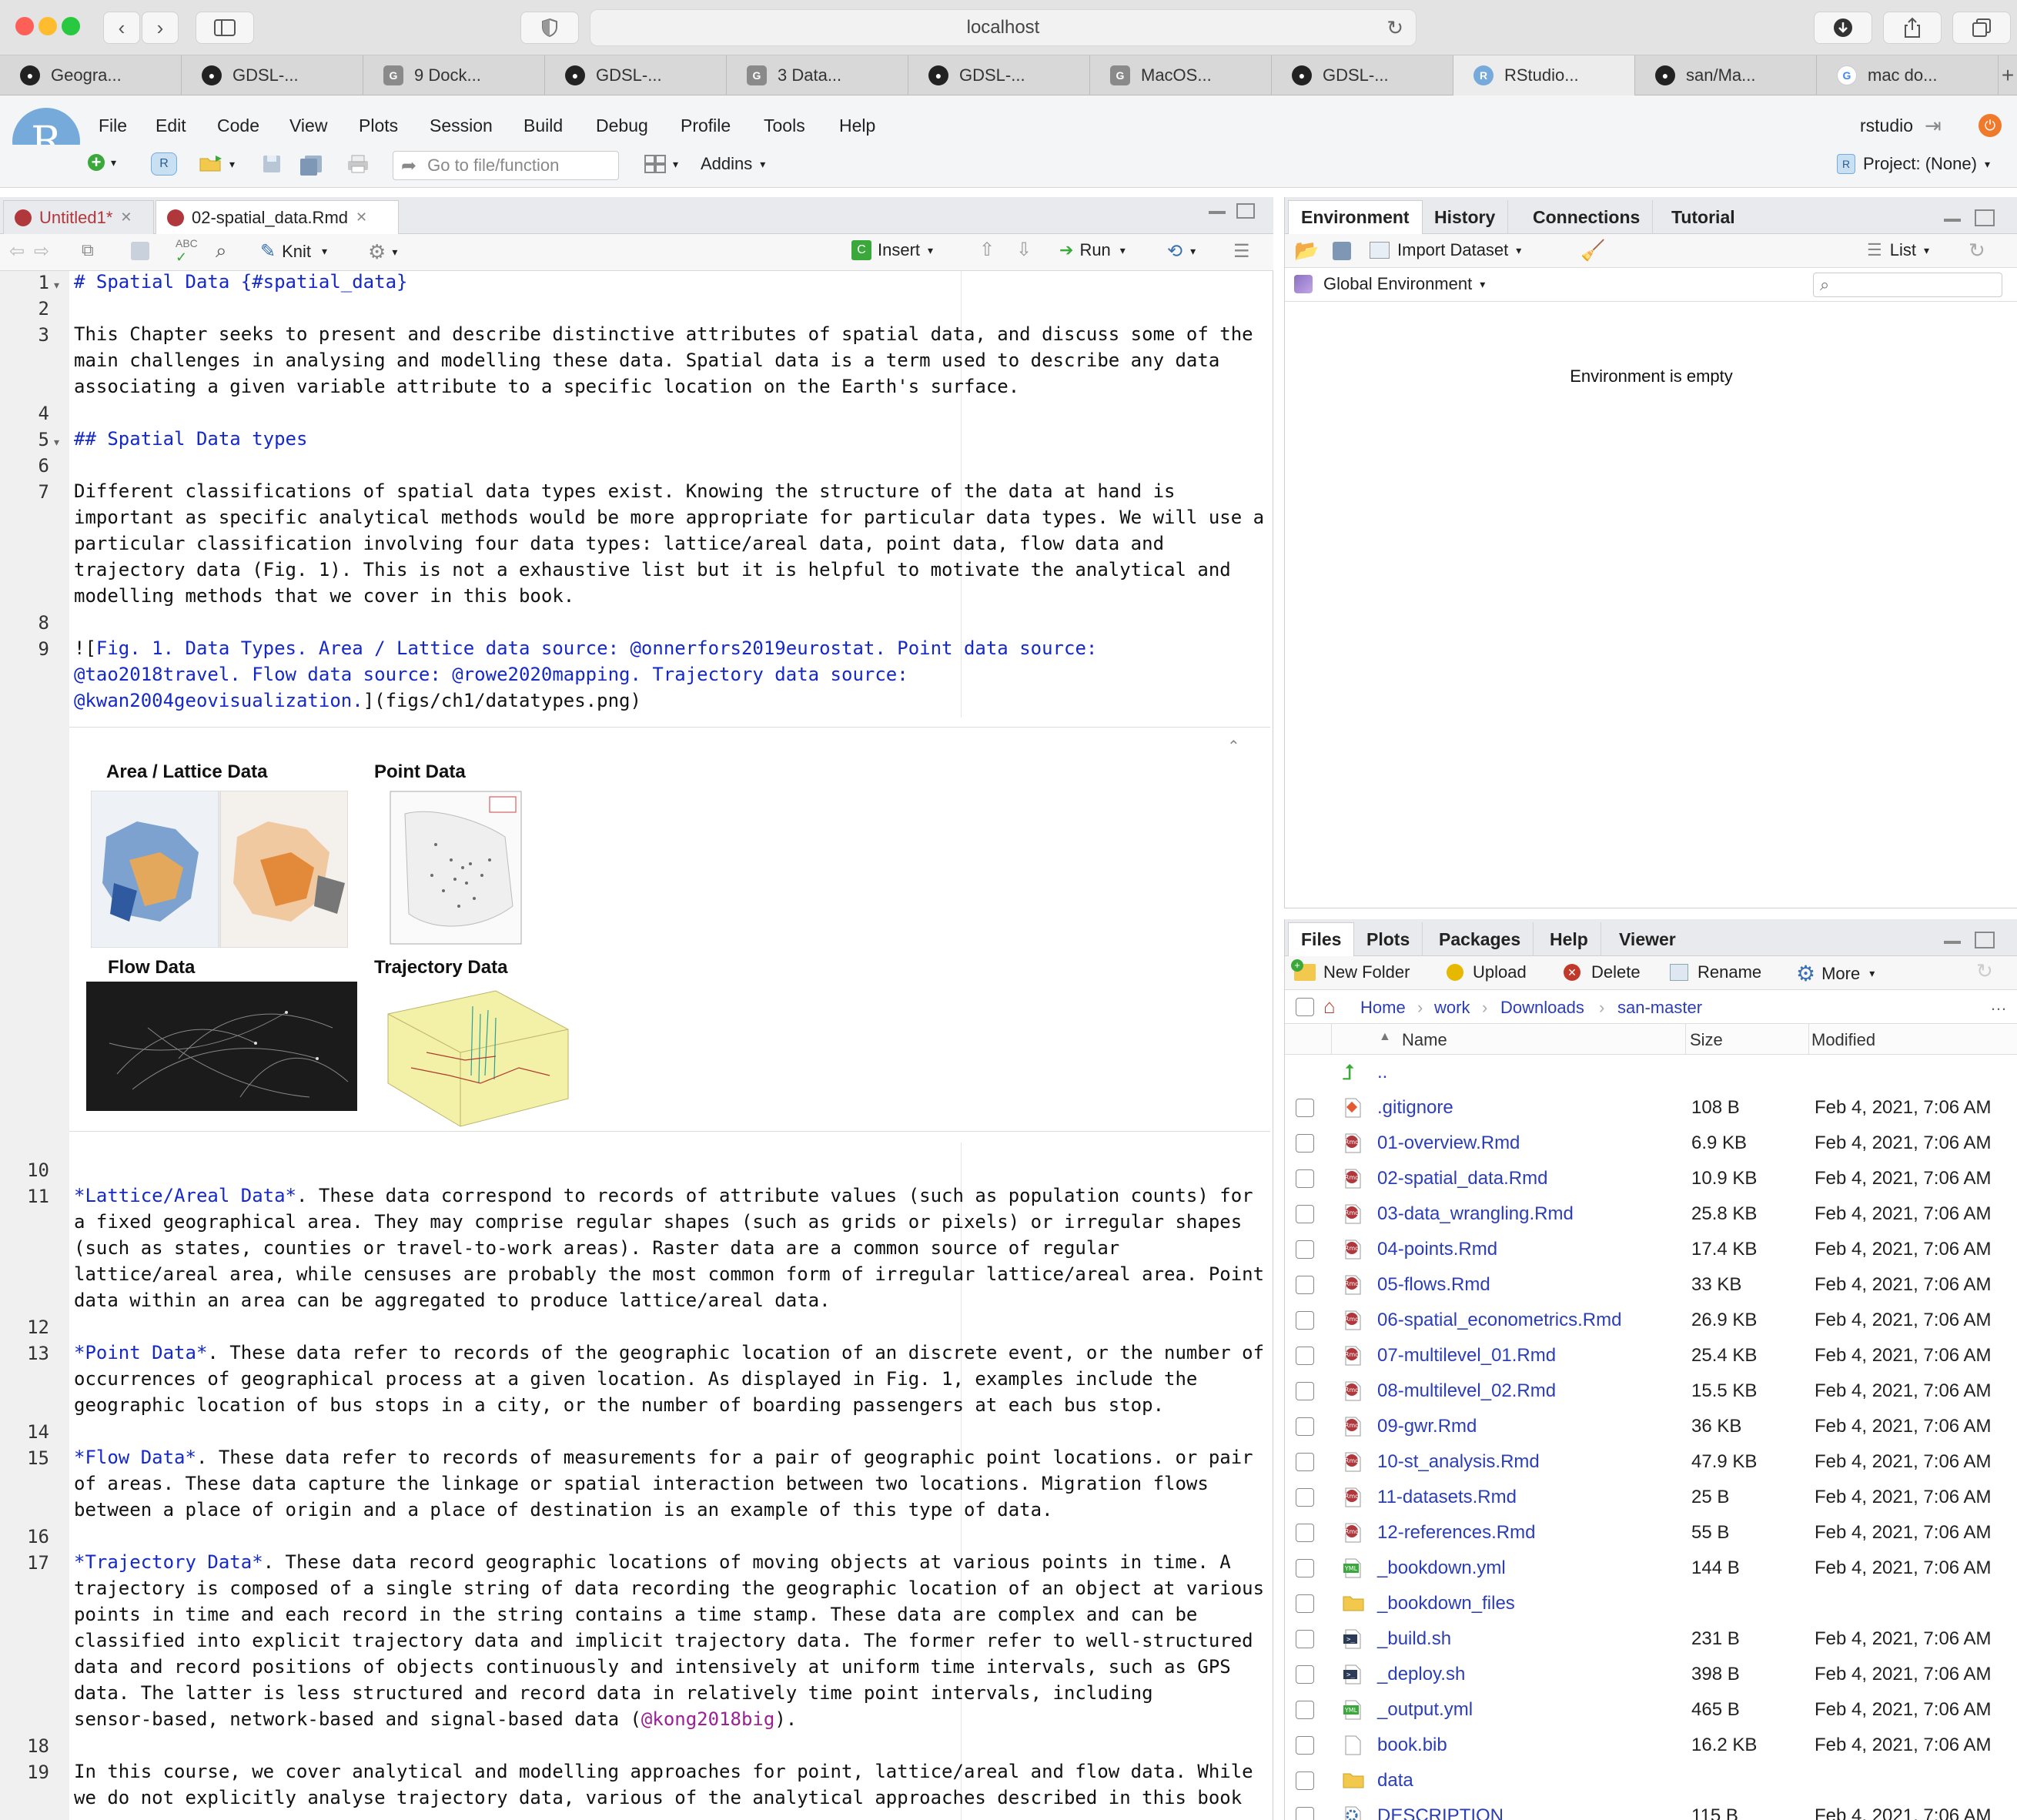 This screenshot has width=2017, height=1820. I want to click on parent-directory-link: .., so click(1382, 1072).